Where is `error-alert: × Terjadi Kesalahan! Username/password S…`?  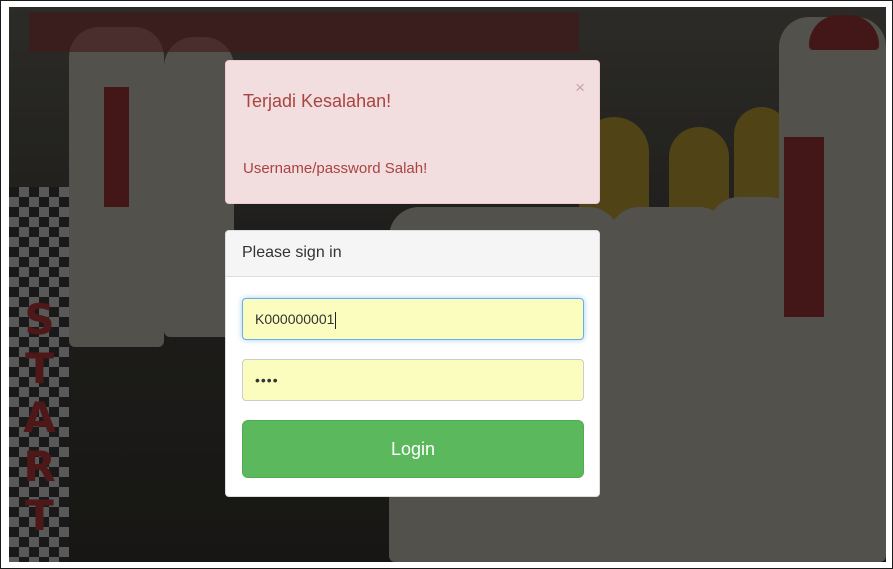
error-alert: × Terjadi Kesalahan! Username/password S… is located at coordinates (412, 132).